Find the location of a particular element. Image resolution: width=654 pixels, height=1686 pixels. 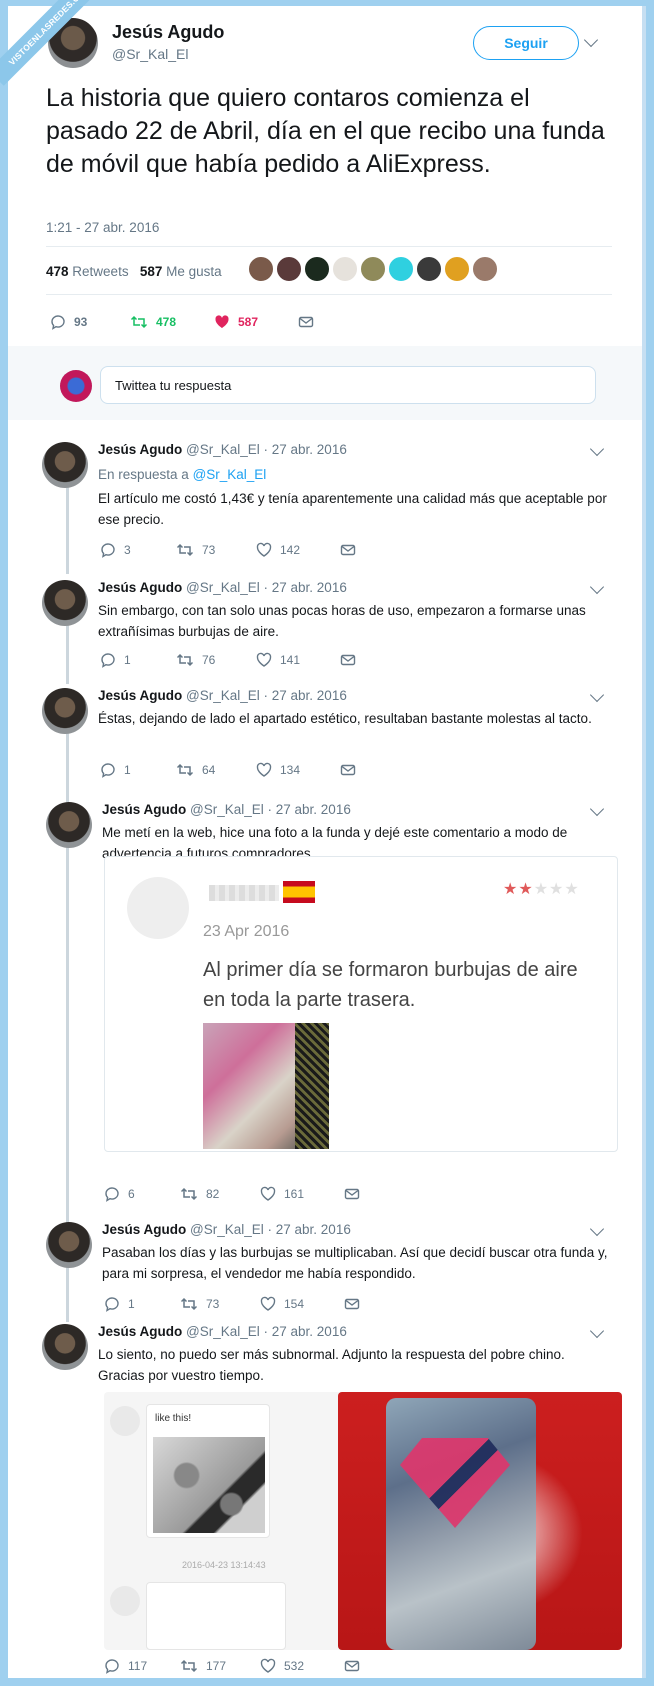

retweet-button: 64 is located at coordinates (195, 770).